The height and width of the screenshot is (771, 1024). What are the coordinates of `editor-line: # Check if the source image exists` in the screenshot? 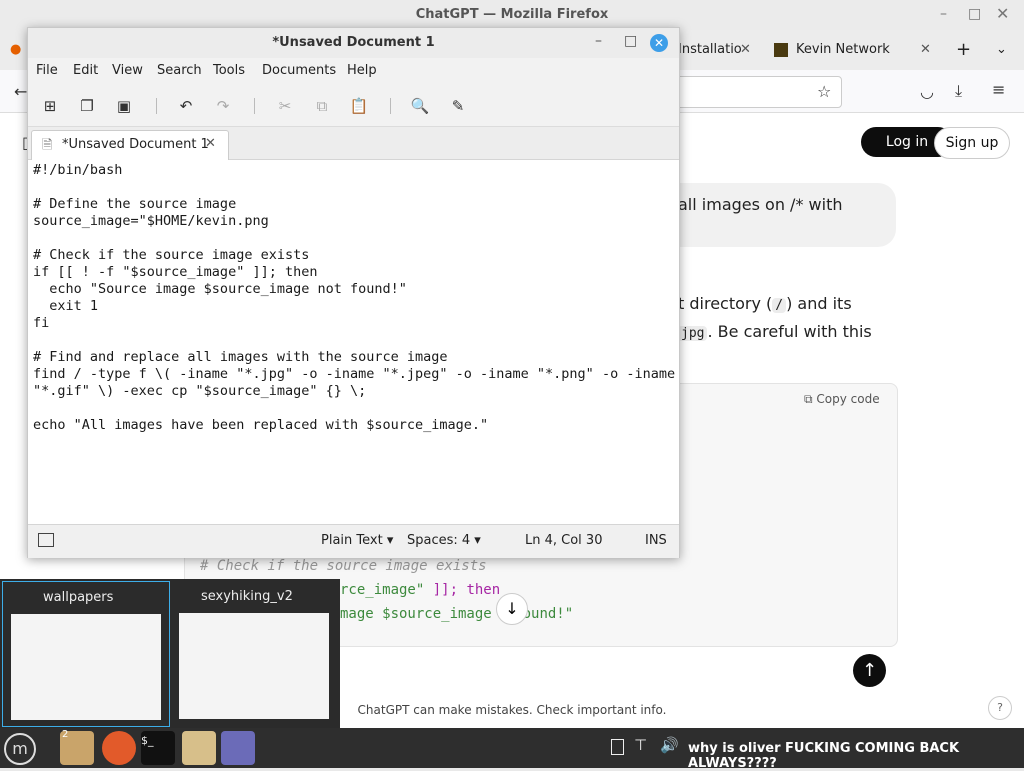 It's located at (171, 255).